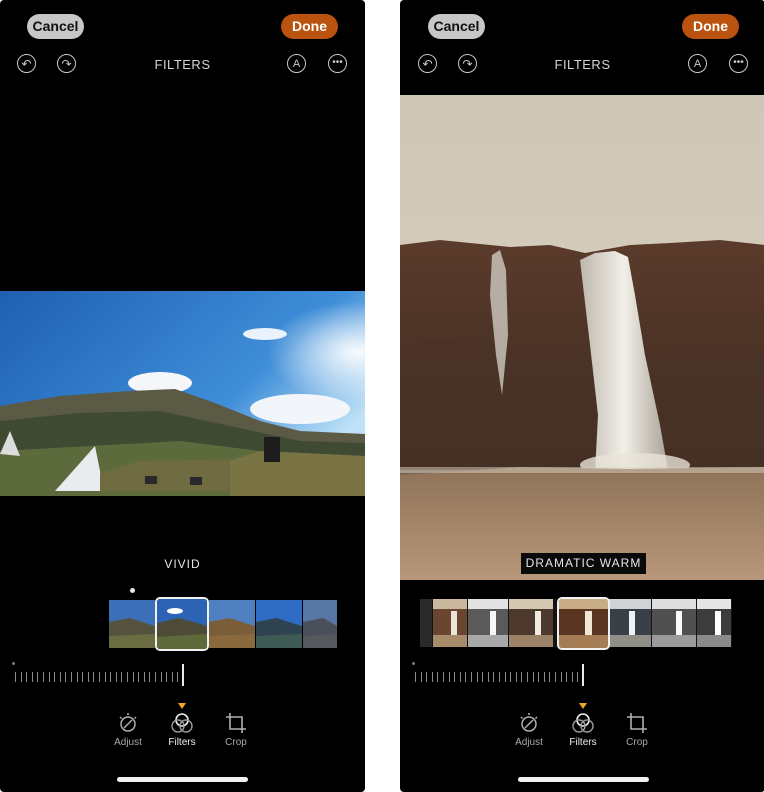 The height and width of the screenshot is (792, 764). I want to click on selected-filter-vivid, so click(182, 624).